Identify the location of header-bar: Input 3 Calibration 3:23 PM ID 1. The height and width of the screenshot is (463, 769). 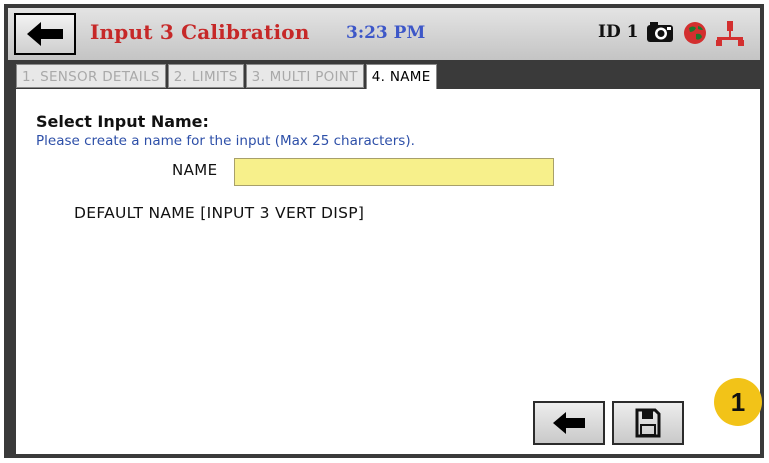
(384, 34).